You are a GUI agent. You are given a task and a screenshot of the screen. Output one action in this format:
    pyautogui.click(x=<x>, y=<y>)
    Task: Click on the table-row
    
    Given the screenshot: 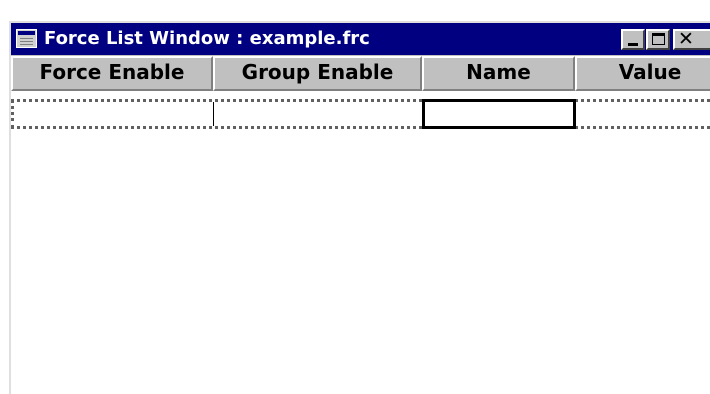 What is the action you would take?
    pyautogui.click(x=360, y=114)
    